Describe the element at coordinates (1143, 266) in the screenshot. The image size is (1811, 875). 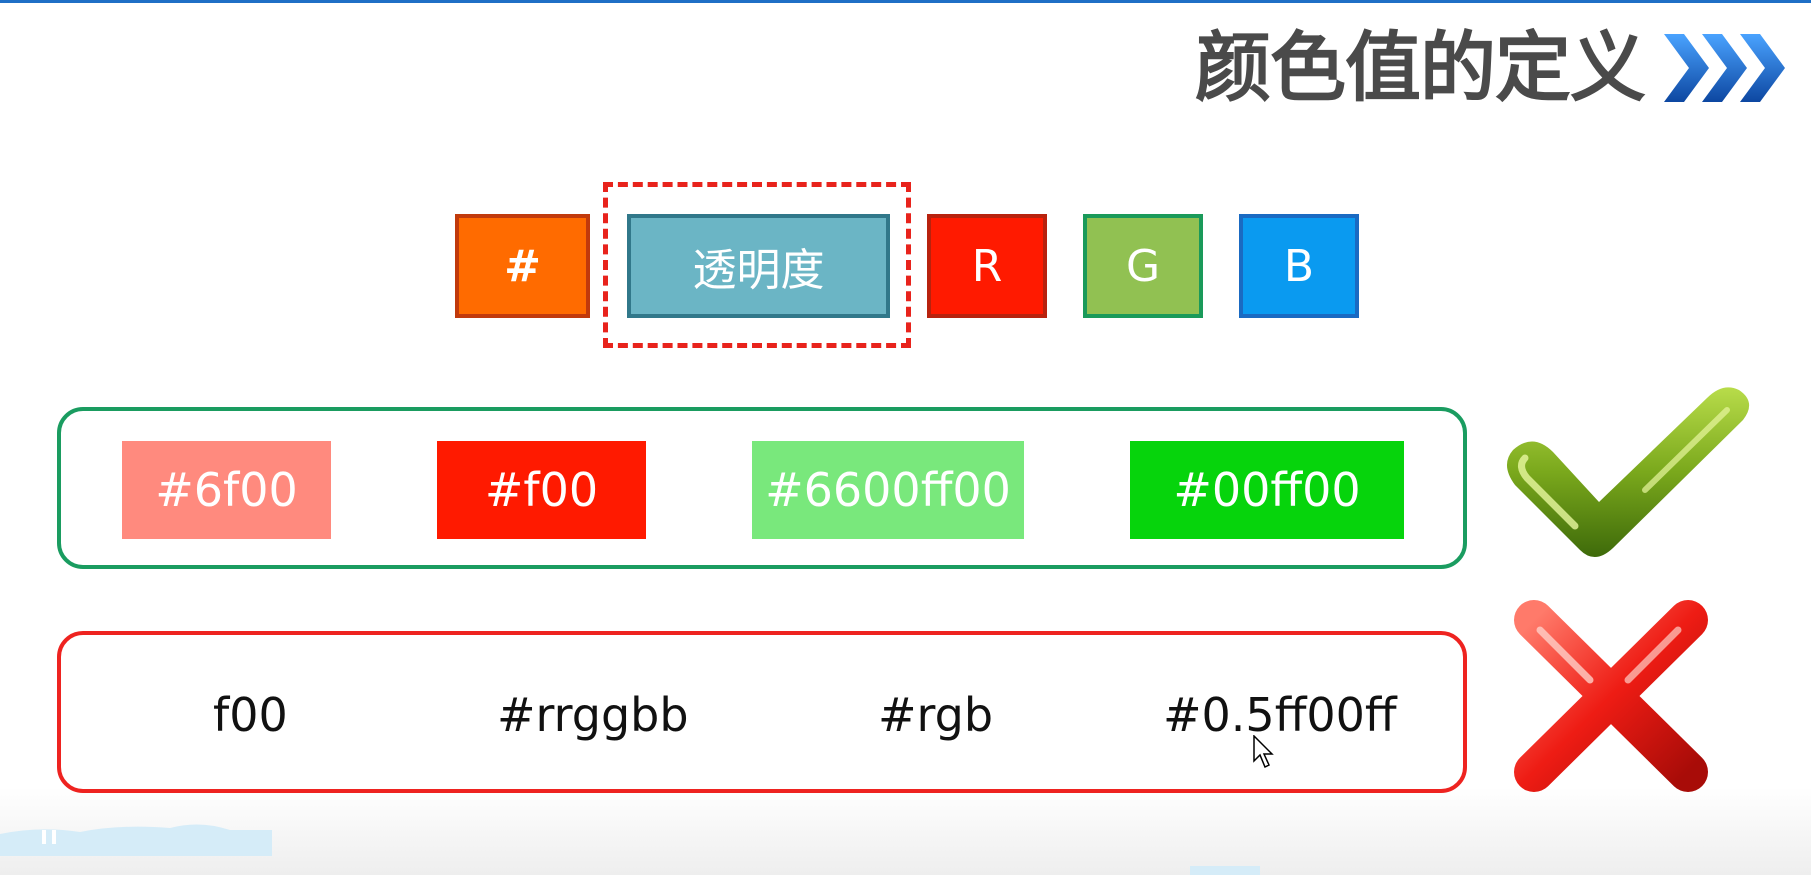
I see `green-box: G` at that location.